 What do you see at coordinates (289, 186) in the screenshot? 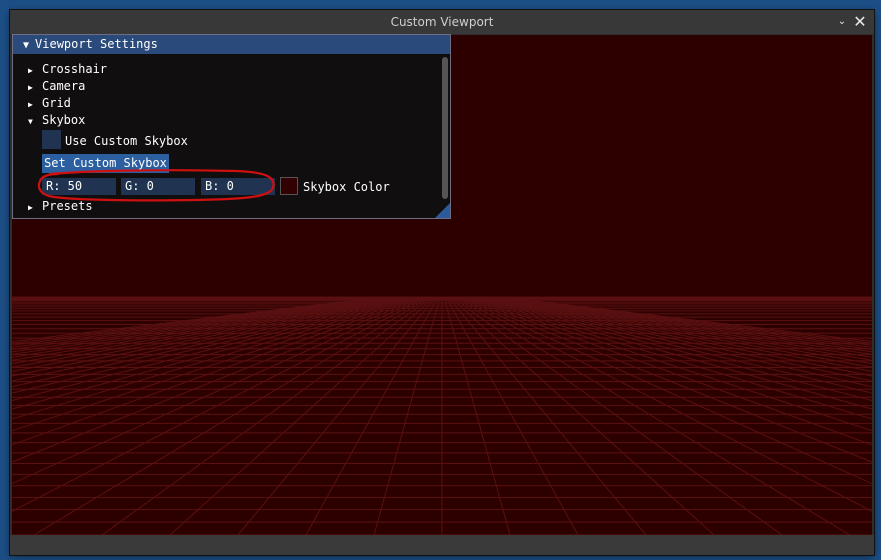
I see `skybox-color-swatch` at bounding box center [289, 186].